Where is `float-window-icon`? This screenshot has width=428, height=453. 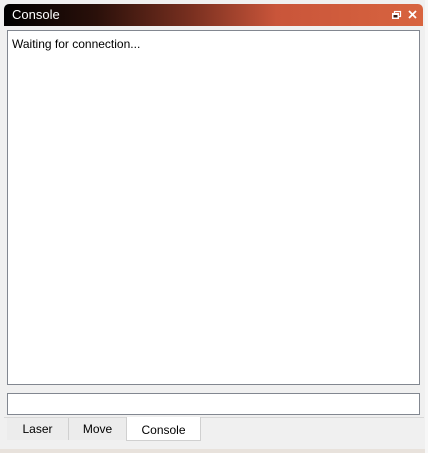 float-window-icon is located at coordinates (397, 15).